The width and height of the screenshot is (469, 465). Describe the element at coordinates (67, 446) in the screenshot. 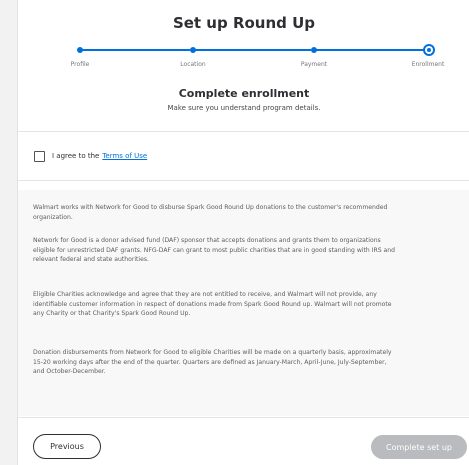

I see `previous-button: Previous` at that location.